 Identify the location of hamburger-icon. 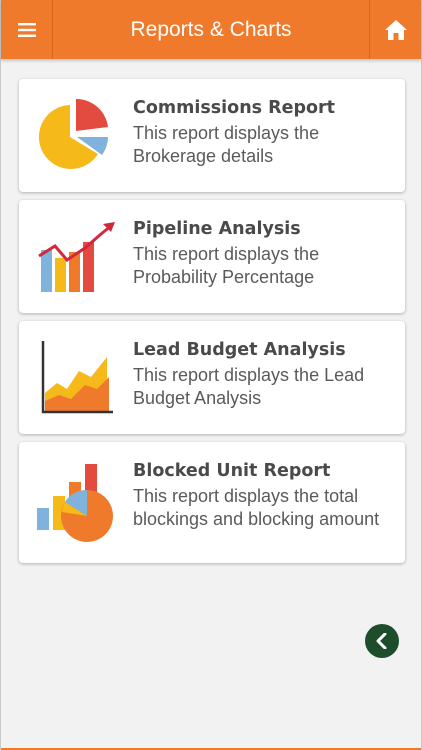
(26, 29).